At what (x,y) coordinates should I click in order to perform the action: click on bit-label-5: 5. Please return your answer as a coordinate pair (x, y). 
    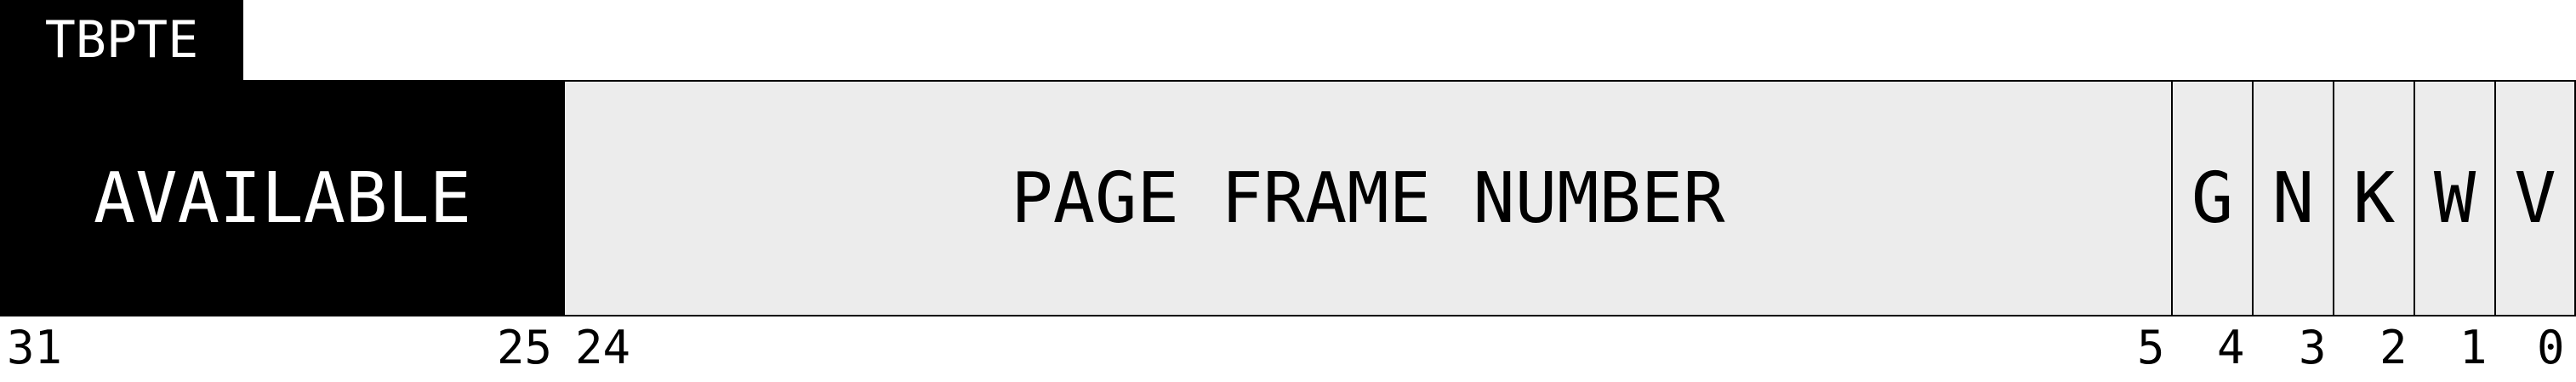
    Looking at the image, I should click on (2151, 347).